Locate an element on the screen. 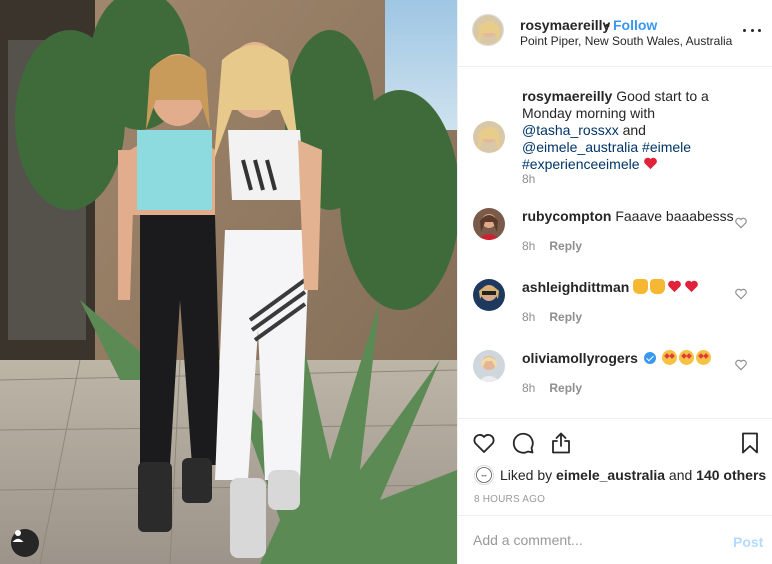 This screenshot has height=564, width=772. share-icon is located at coordinates (561, 443).